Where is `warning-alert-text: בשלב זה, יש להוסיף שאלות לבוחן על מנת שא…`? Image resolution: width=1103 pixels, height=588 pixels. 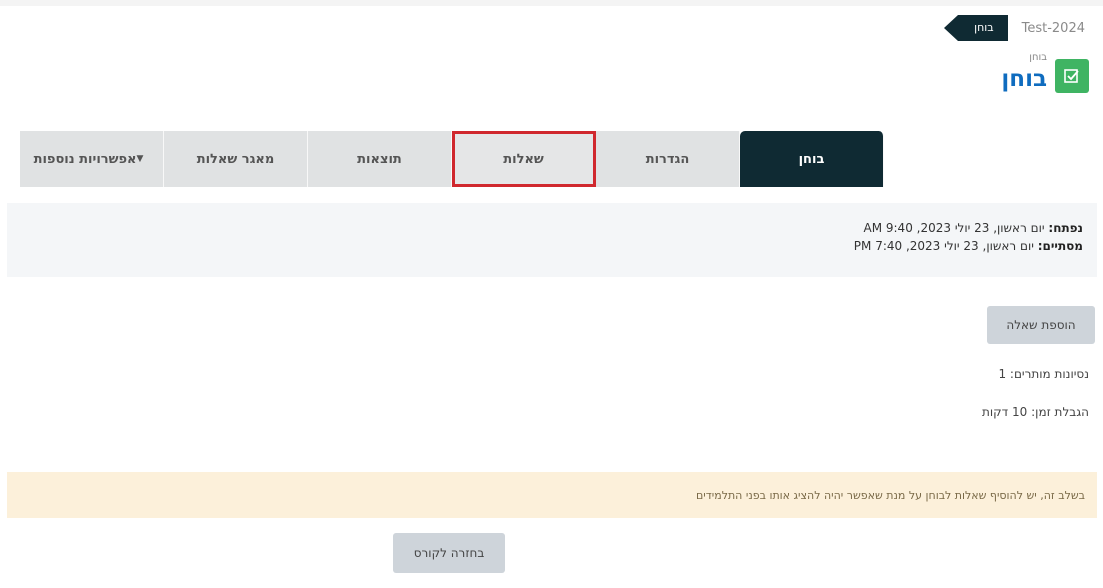 warning-alert-text: בשלב זה, יש להוסיף שאלות לבוחן על מנת שא… is located at coordinates (890, 495).